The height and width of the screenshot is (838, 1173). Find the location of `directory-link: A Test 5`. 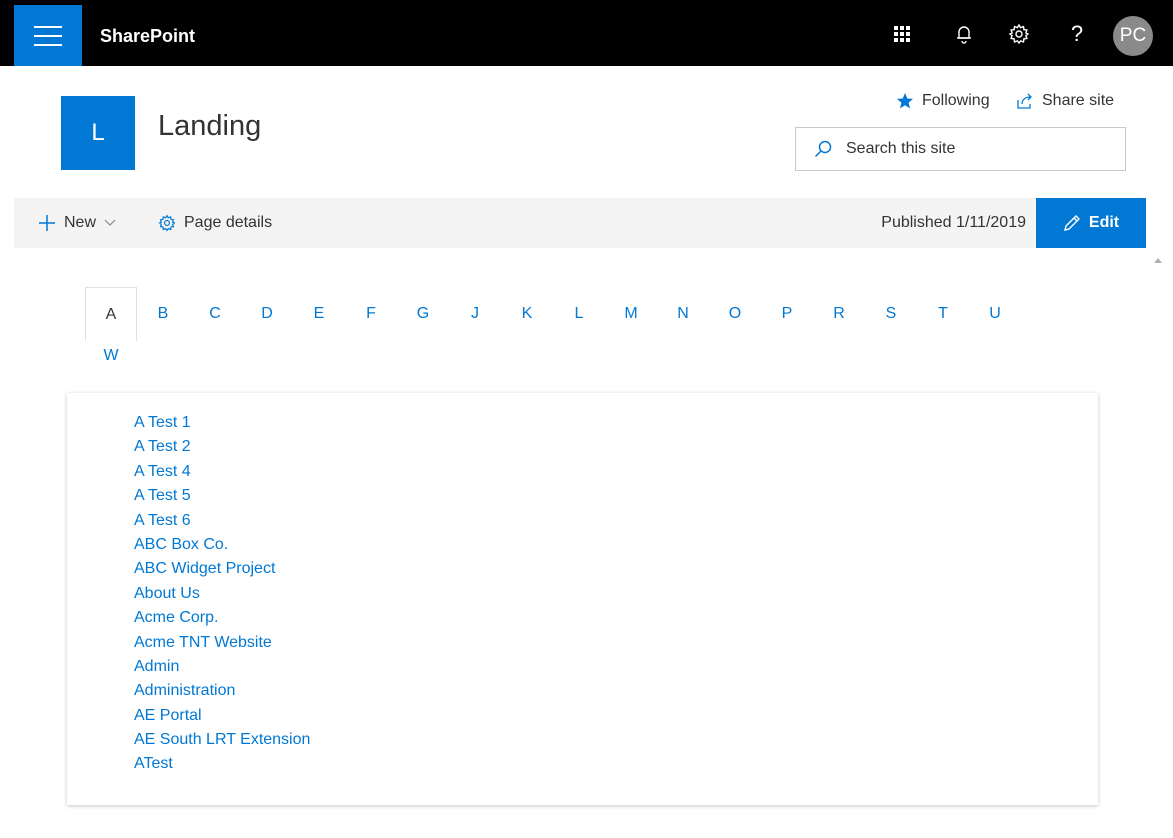

directory-link: A Test 5 is located at coordinates (222, 496).